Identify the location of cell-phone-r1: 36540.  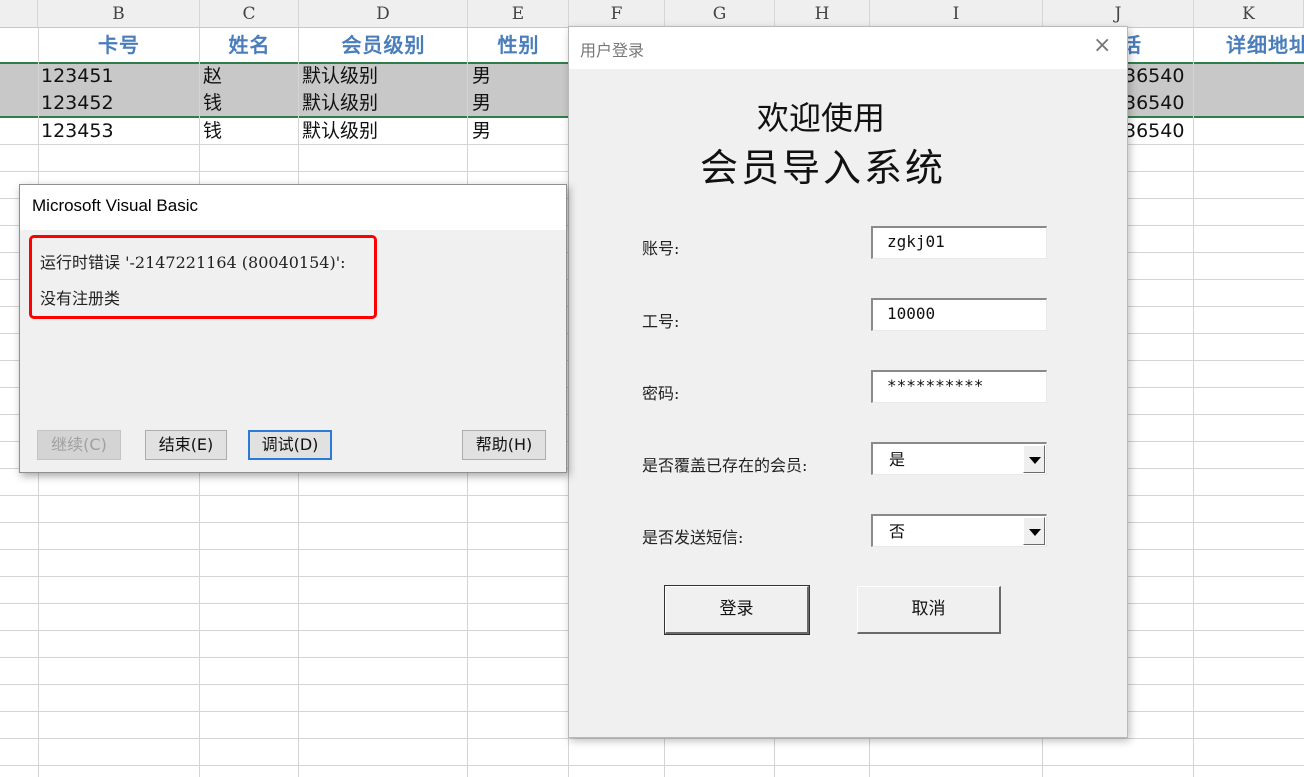
(1154, 76).